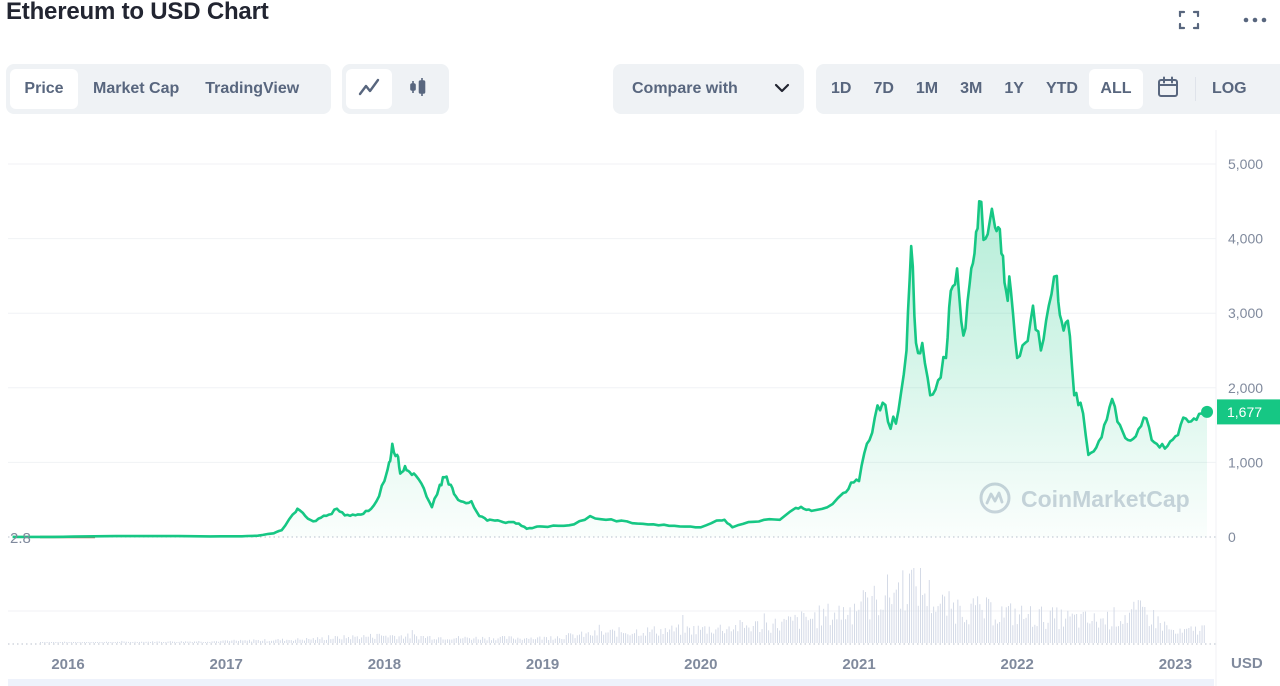 Image resolution: width=1280 pixels, height=686 pixels. Describe the element at coordinates (971, 89) in the screenshot. I see `range-3m: 3M` at that location.